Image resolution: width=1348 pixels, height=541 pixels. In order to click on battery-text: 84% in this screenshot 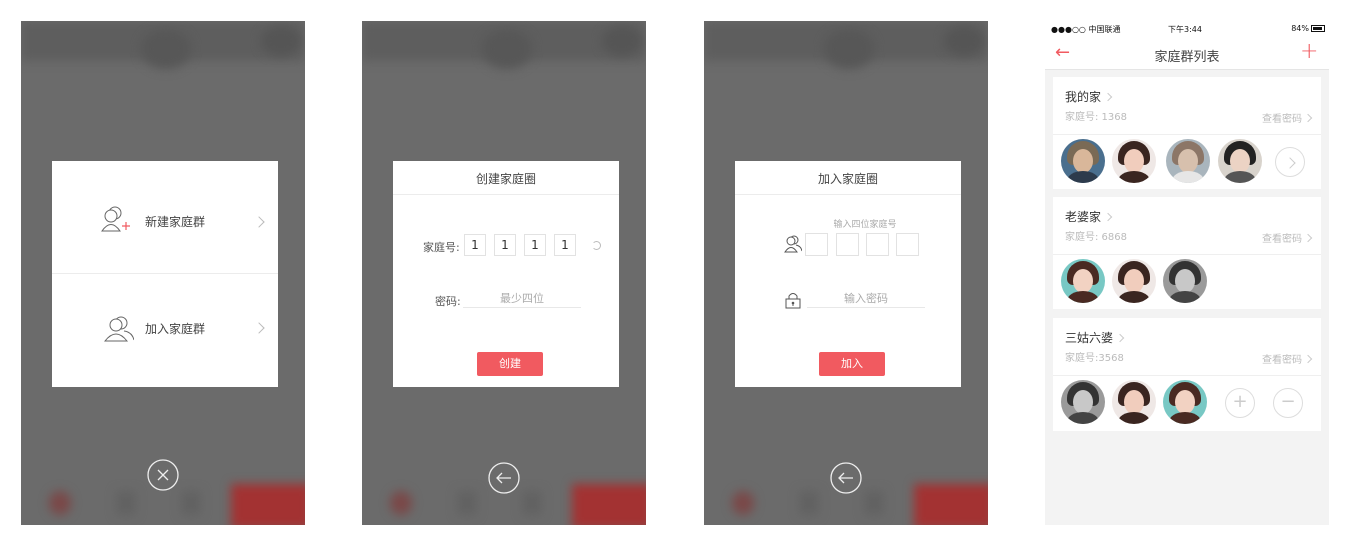, I will do `click(1300, 28)`.